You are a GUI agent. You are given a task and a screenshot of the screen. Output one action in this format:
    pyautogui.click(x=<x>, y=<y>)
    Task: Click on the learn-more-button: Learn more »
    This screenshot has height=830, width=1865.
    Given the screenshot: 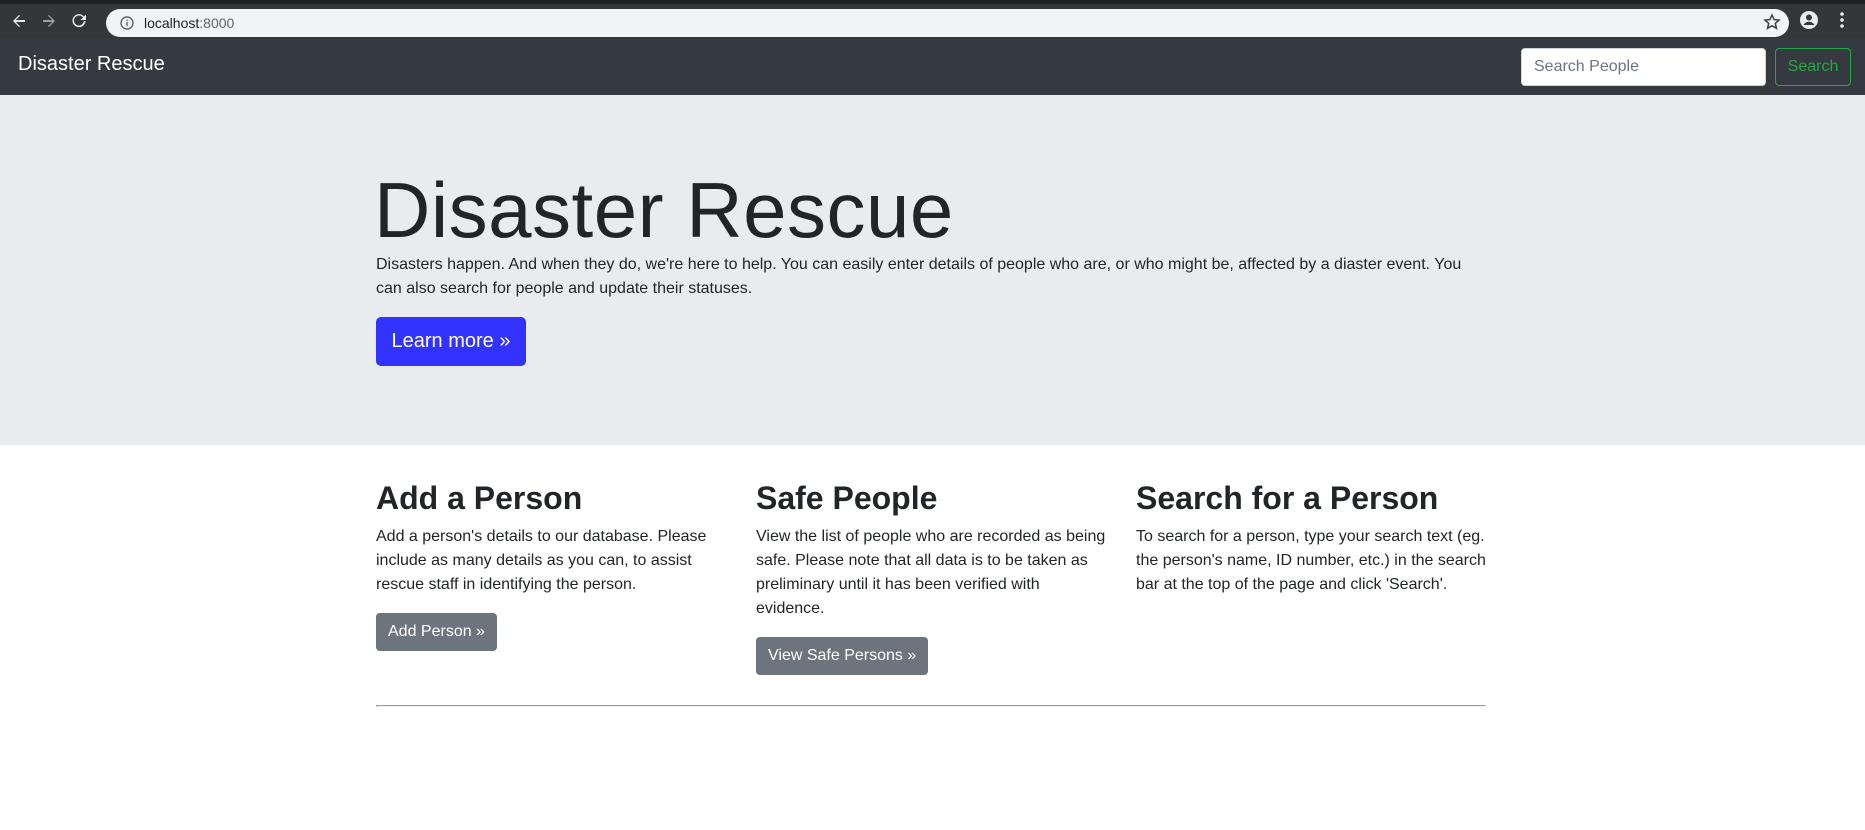 What is the action you would take?
    pyautogui.click(x=451, y=341)
    